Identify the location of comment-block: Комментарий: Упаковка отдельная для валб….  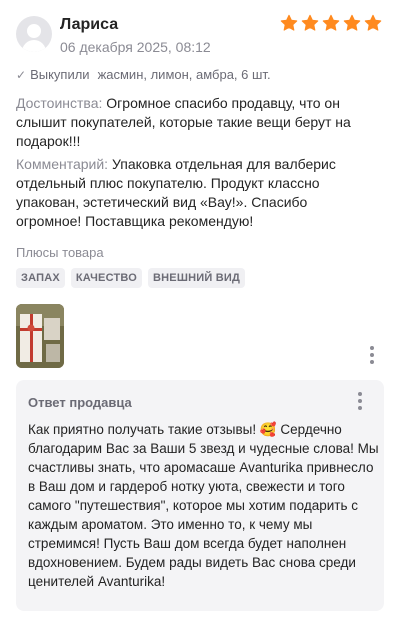
(196, 193).